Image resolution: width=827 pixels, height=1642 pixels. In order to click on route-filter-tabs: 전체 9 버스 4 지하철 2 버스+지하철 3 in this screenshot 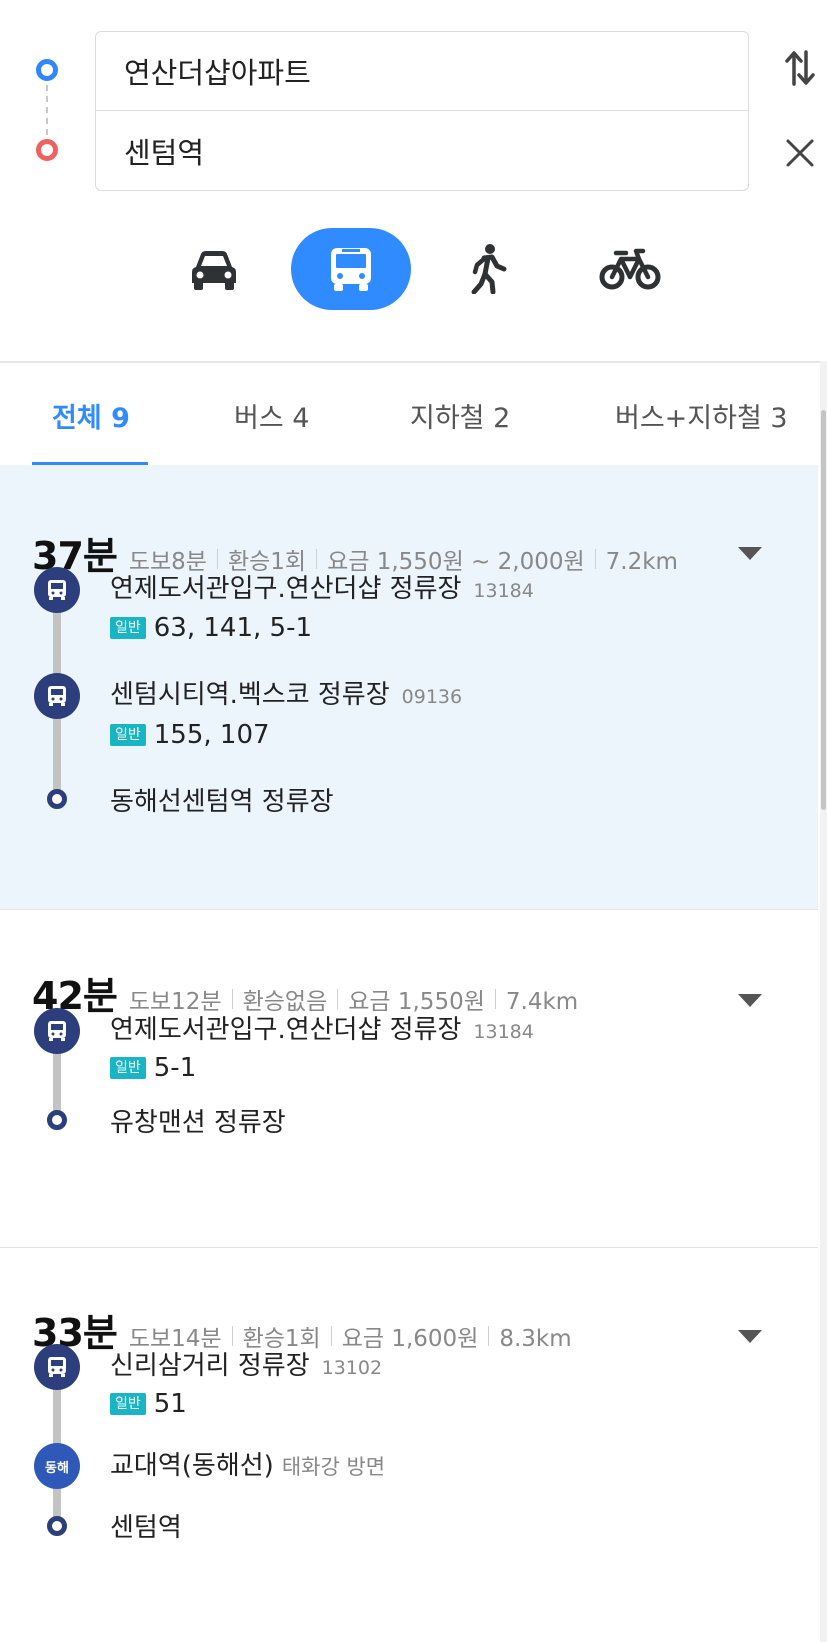, I will do `click(410, 415)`.